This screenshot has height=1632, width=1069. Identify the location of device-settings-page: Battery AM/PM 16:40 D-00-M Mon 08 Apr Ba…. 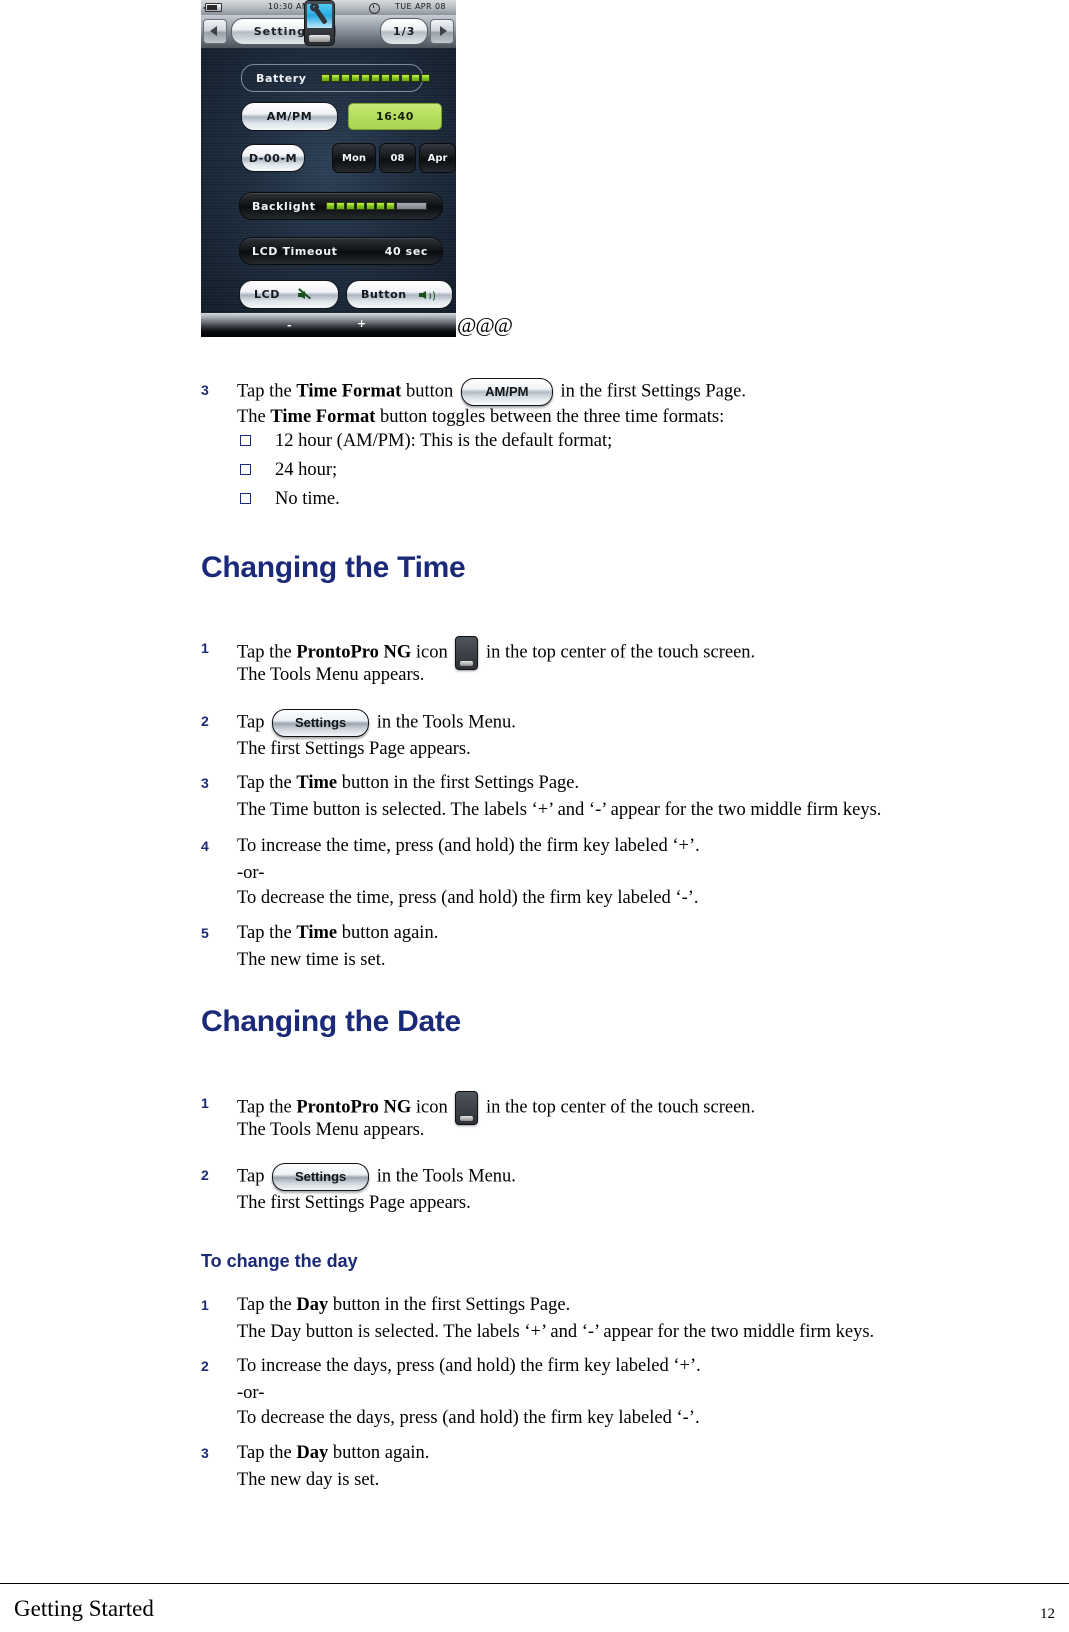
(328, 180).